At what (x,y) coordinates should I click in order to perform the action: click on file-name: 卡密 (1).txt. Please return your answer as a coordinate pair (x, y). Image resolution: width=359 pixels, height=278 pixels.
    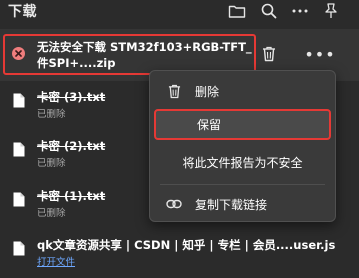
    Looking at the image, I should click on (71, 196).